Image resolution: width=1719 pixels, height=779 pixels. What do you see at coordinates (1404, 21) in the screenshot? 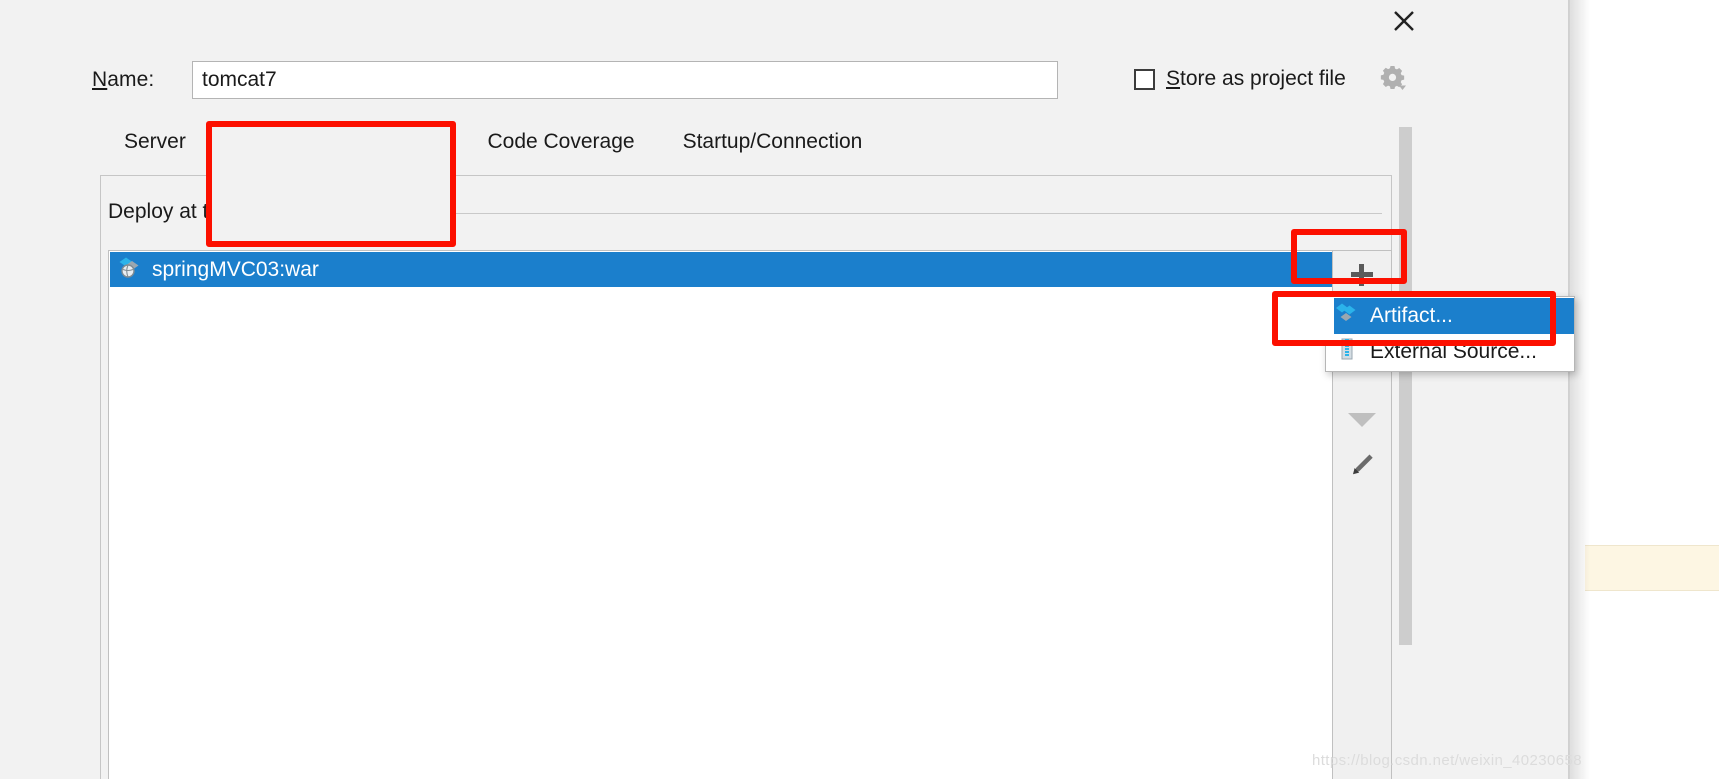
I see `close-icon` at bounding box center [1404, 21].